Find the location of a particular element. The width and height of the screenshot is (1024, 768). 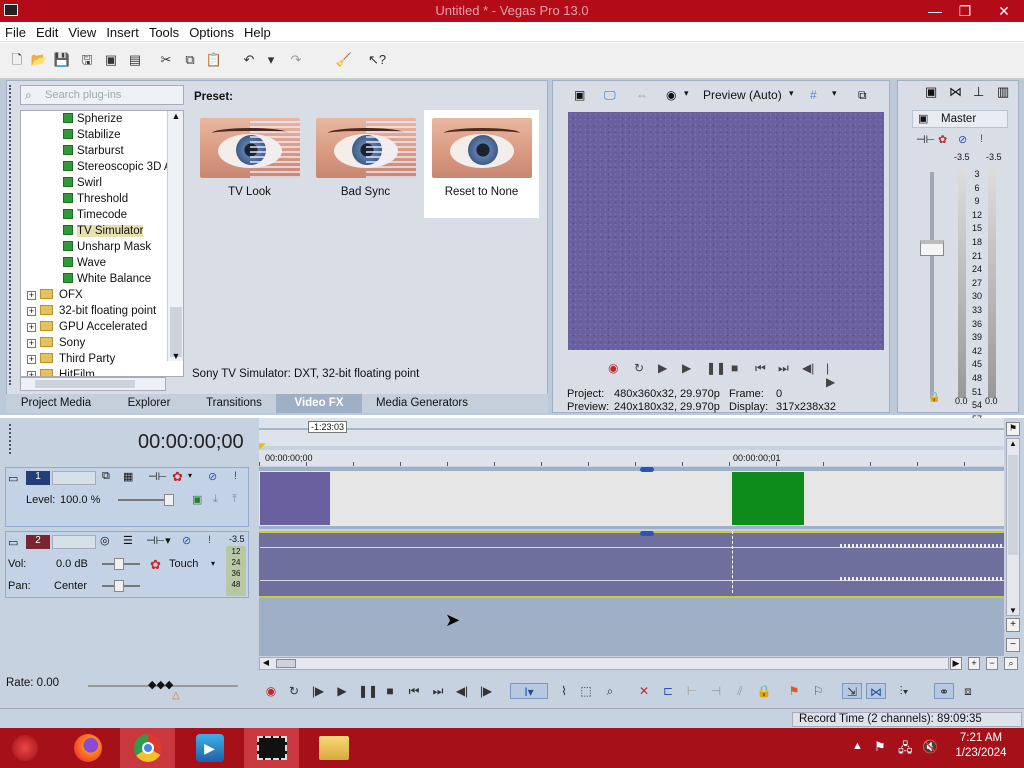

tree-folder: + HitFilm is located at coordinates (61, 371).